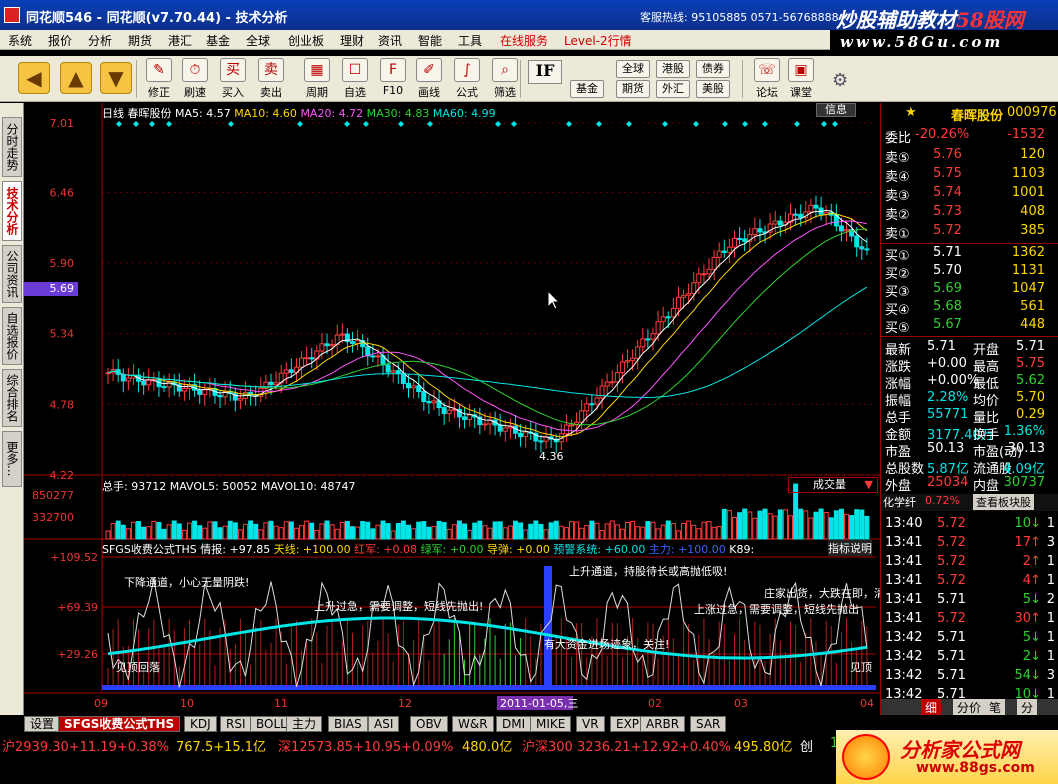 The height and width of the screenshot is (784, 1058). Describe the element at coordinates (12, 211) in the screenshot. I see `left-tab-1: 技术分析` at that location.